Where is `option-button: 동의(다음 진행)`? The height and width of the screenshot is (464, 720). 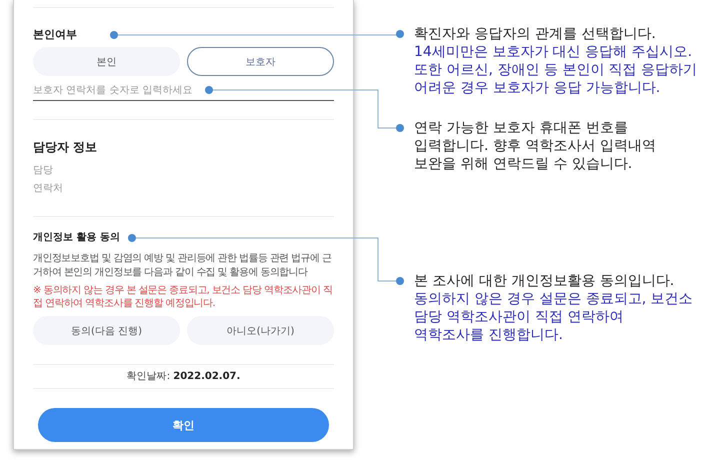 option-button: 동의(다음 진행) is located at coordinates (106, 330).